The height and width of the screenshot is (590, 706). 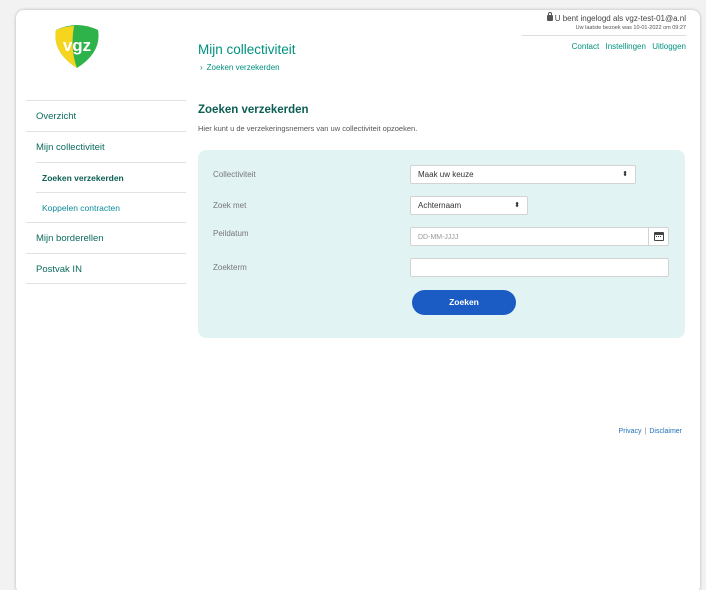 I want to click on disclaimer-link: Disclaimer, so click(x=665, y=431).